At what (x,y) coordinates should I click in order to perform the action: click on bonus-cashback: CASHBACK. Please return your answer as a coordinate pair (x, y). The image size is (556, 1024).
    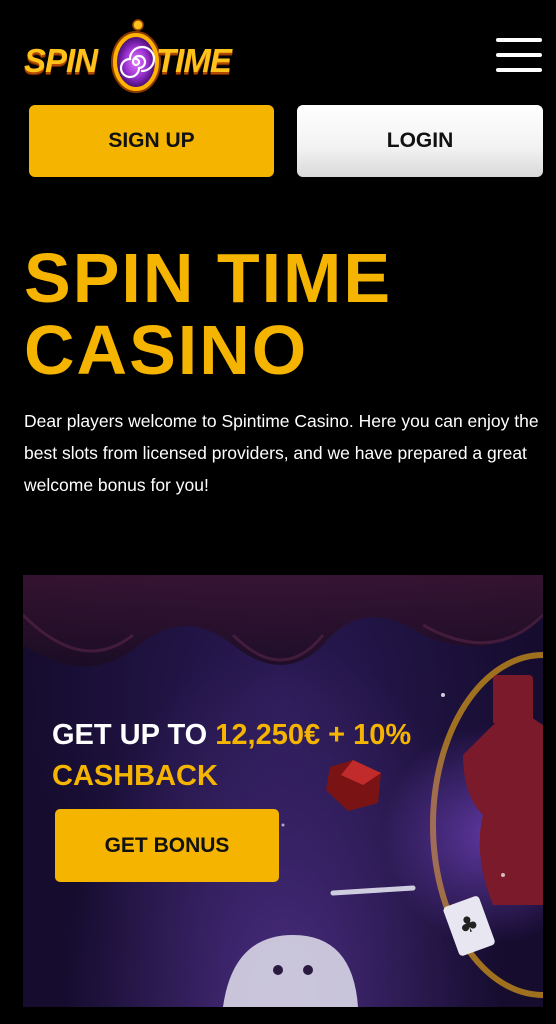
    Looking at the image, I should click on (135, 776).